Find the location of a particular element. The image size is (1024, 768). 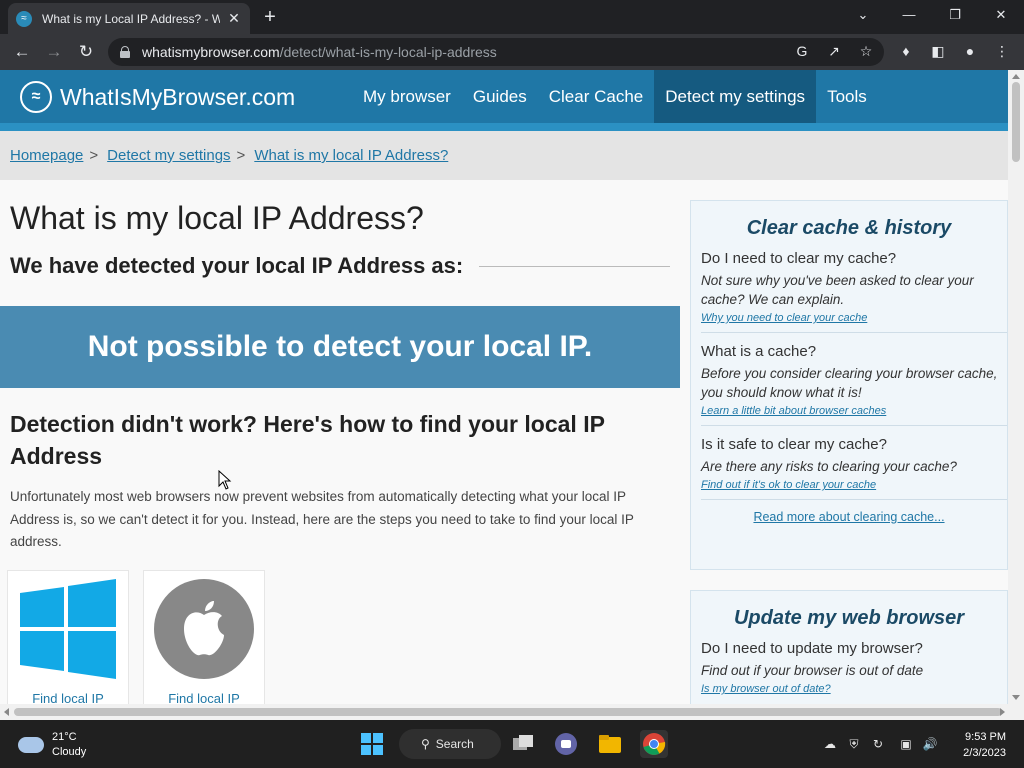

windows-logo-icon is located at coordinates (68, 629).